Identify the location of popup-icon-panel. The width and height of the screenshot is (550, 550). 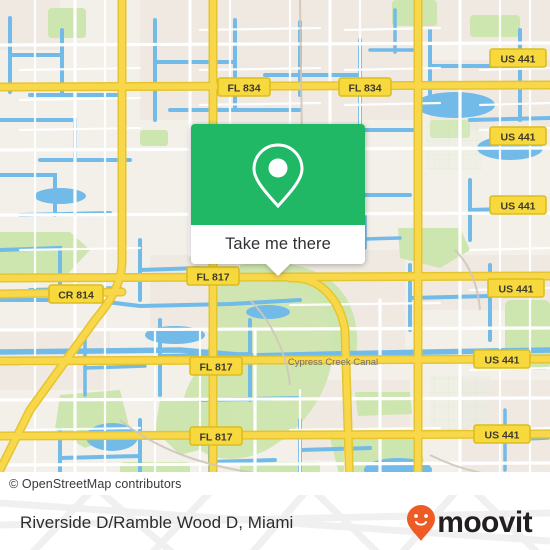
(278, 174).